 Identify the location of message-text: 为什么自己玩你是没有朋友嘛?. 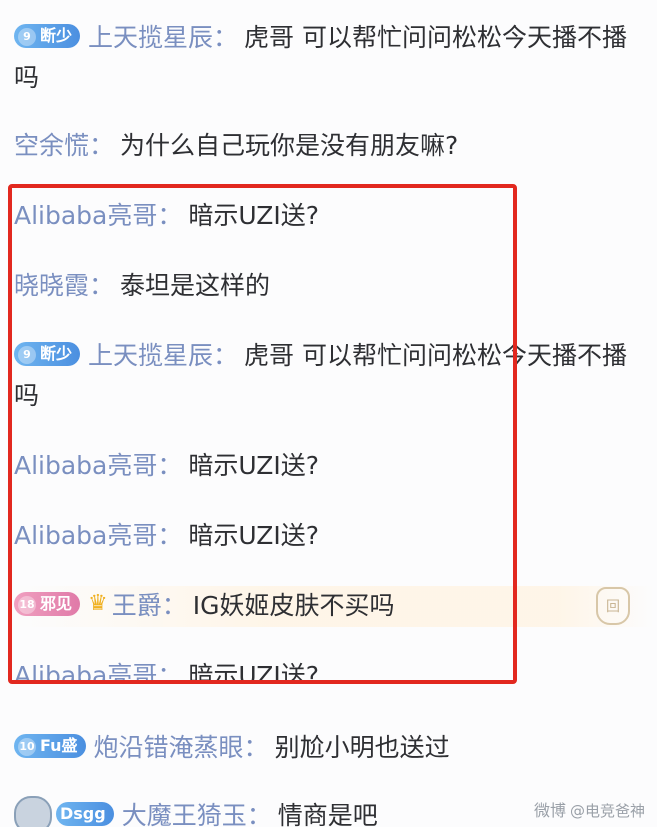
(289, 145).